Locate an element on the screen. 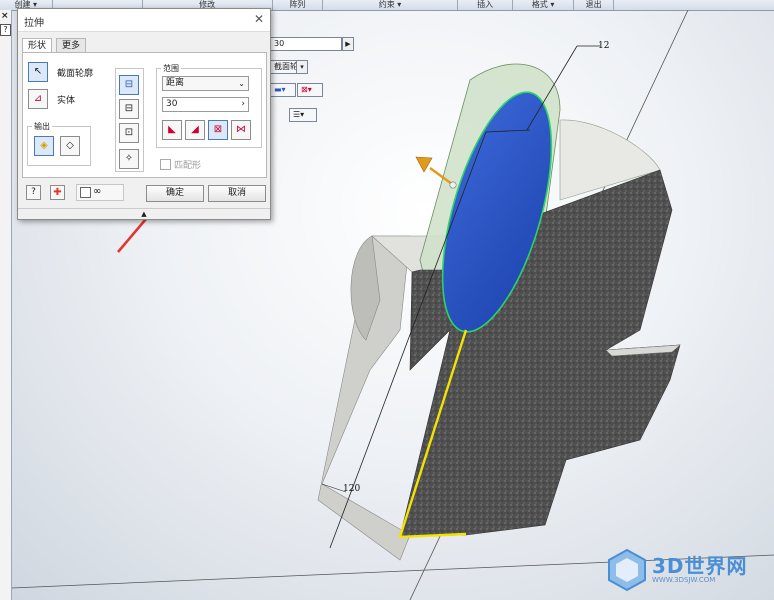 The height and width of the screenshot is (600, 774). range-group: 范围 距离 ⌄ 30 › ◣ ◢ ⊠ ⋈ is located at coordinates (209, 105).